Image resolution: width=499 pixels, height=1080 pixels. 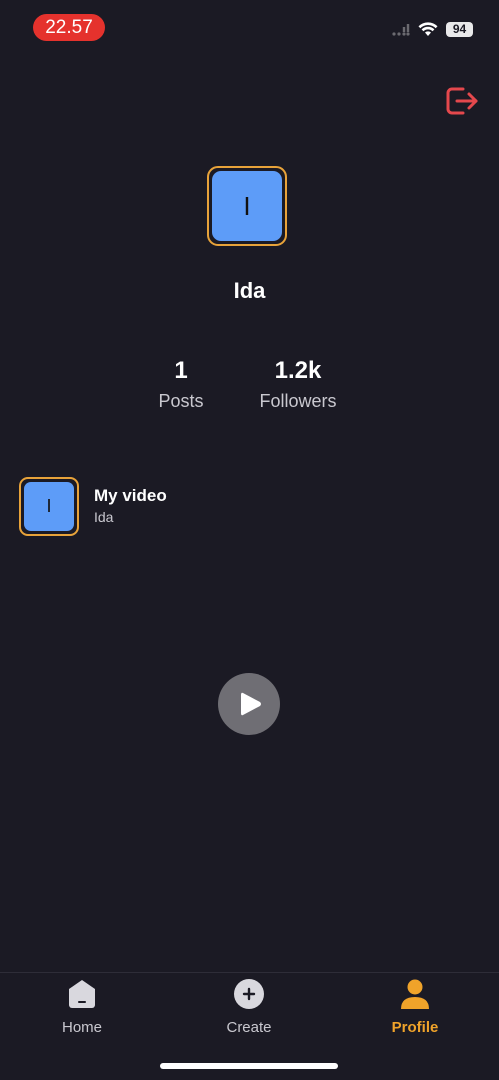 I want to click on cellular-signal-icon, so click(x=401, y=29).